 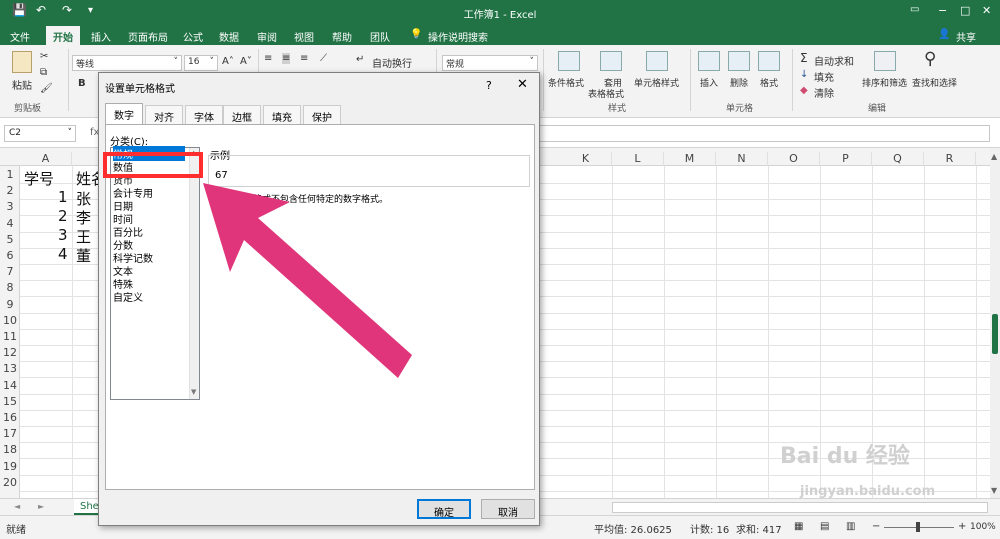 I want to click on pink-arrow-icon, so click(x=307, y=280).